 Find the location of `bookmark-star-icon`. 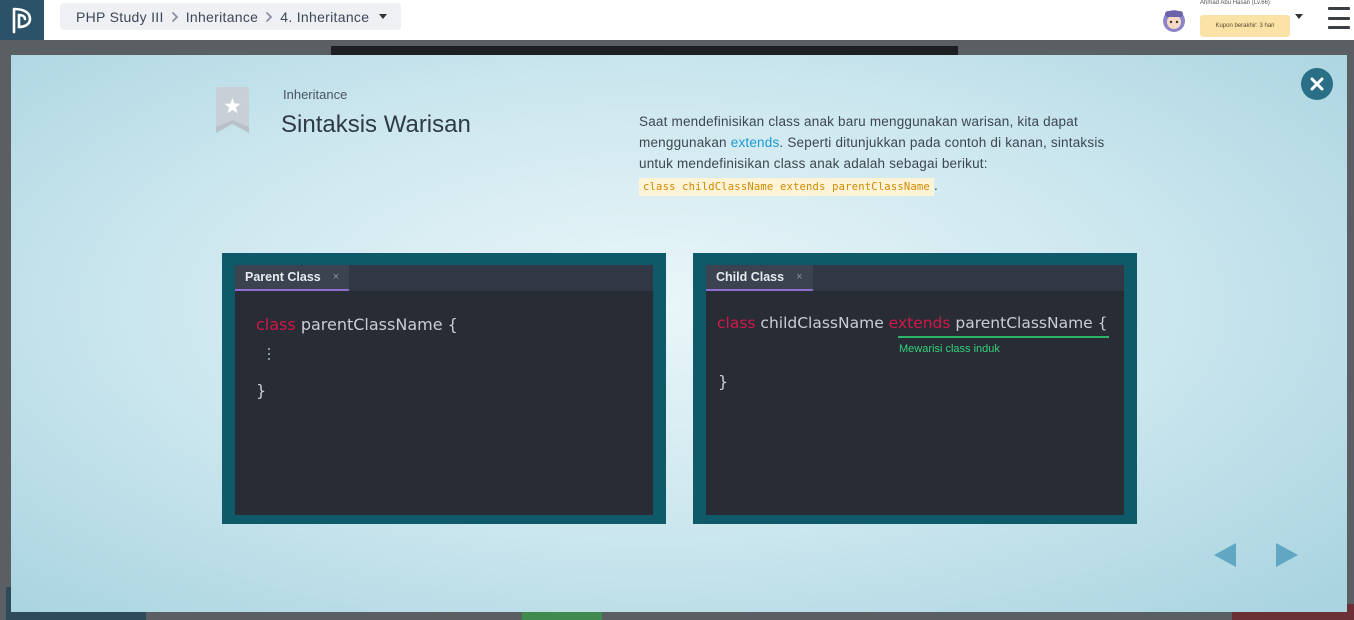

bookmark-star-icon is located at coordinates (232, 110).